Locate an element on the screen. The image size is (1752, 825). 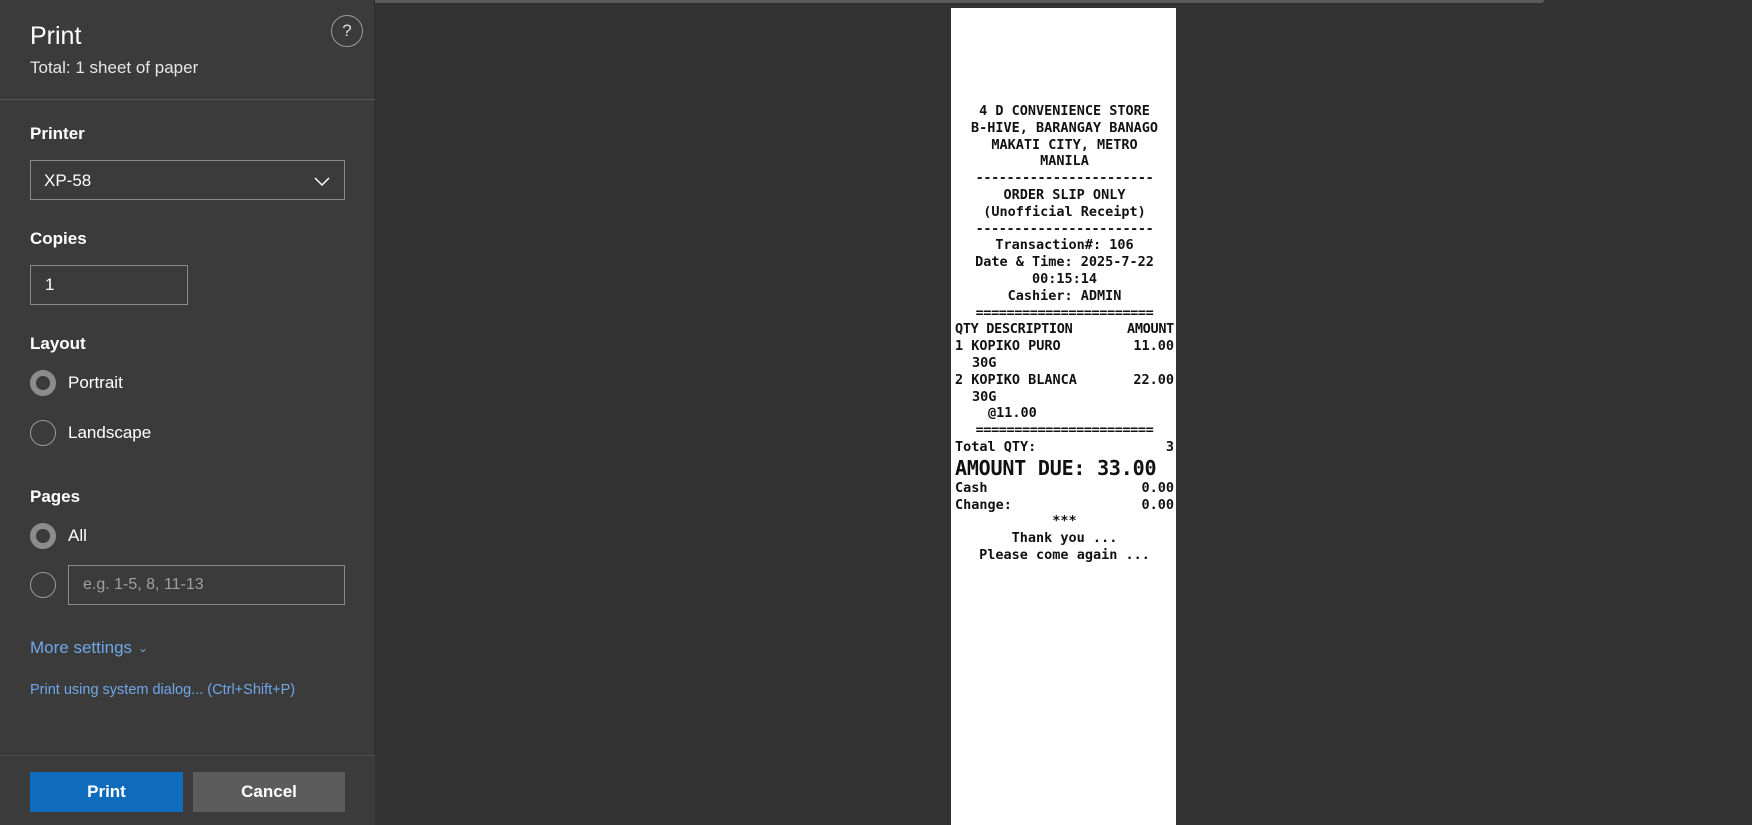
unofficial-label: (Unofficial Receipt) is located at coordinates (1064, 211).